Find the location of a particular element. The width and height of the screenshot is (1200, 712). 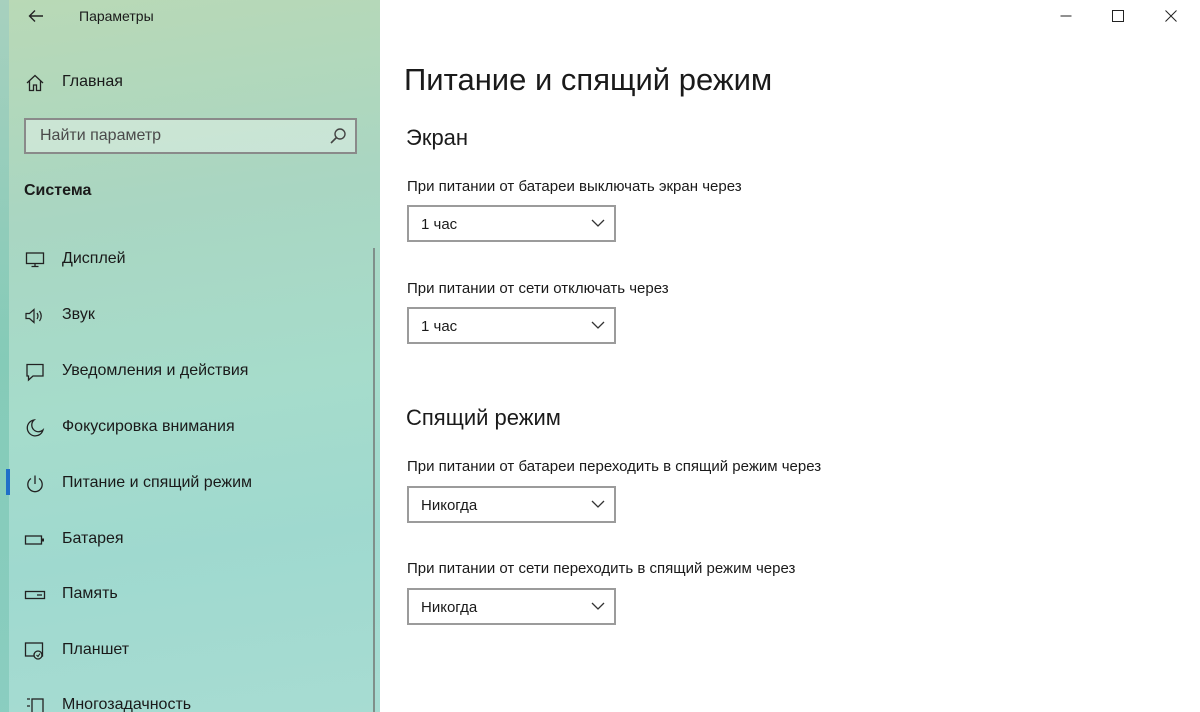

sidebar-item-label: Фокусировка внимания is located at coordinates (148, 426).